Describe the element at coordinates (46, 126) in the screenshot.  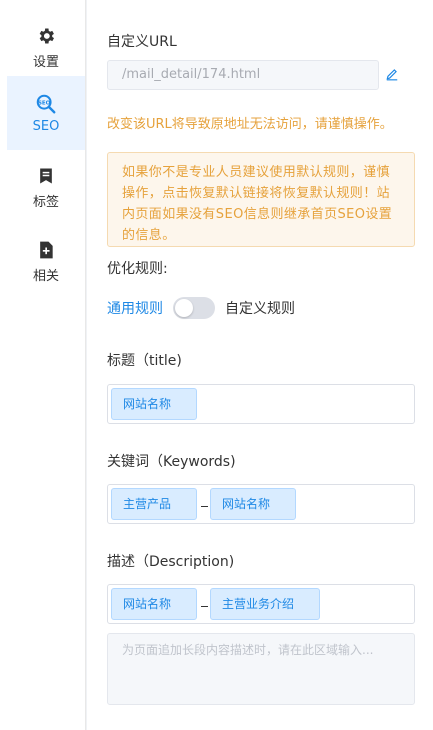
I see `sidebar-item-label: SEO` at that location.